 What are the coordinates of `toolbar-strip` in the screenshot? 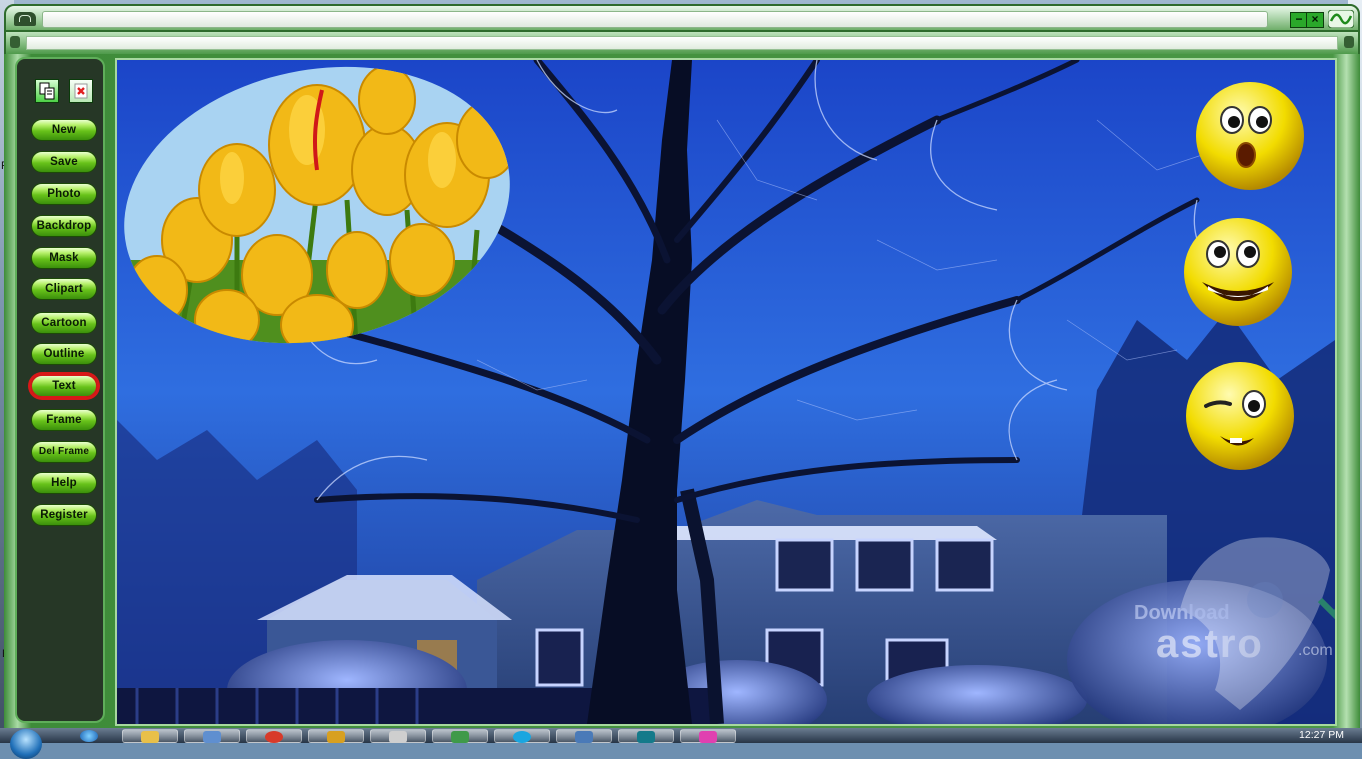 It's located at (682, 43).